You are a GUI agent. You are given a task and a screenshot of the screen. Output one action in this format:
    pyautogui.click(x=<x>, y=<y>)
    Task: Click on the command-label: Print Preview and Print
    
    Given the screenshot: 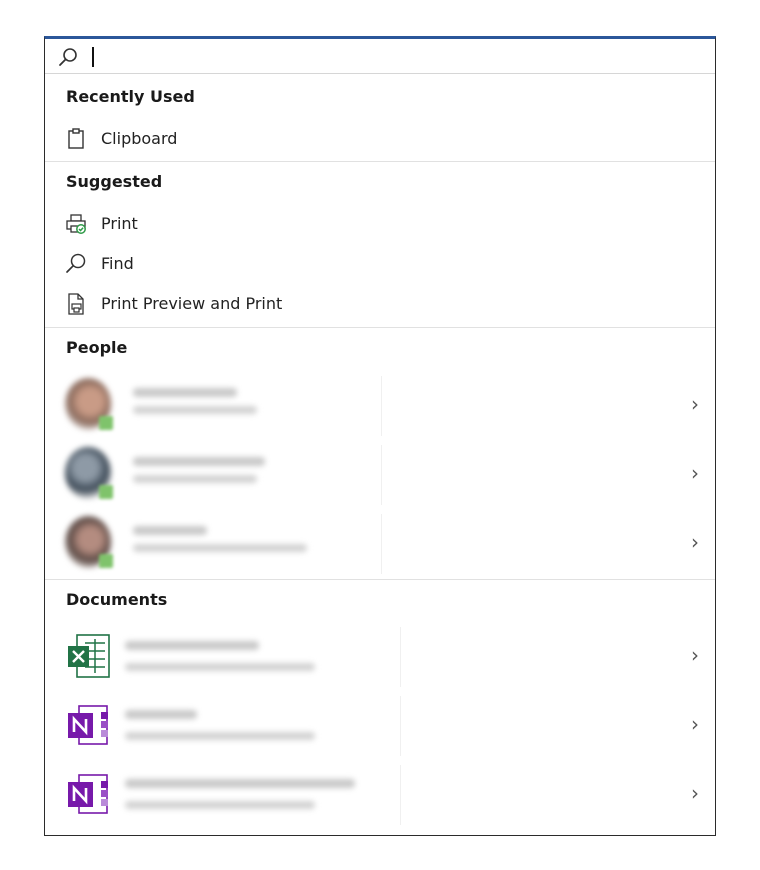 What is the action you would take?
    pyautogui.click(x=192, y=303)
    